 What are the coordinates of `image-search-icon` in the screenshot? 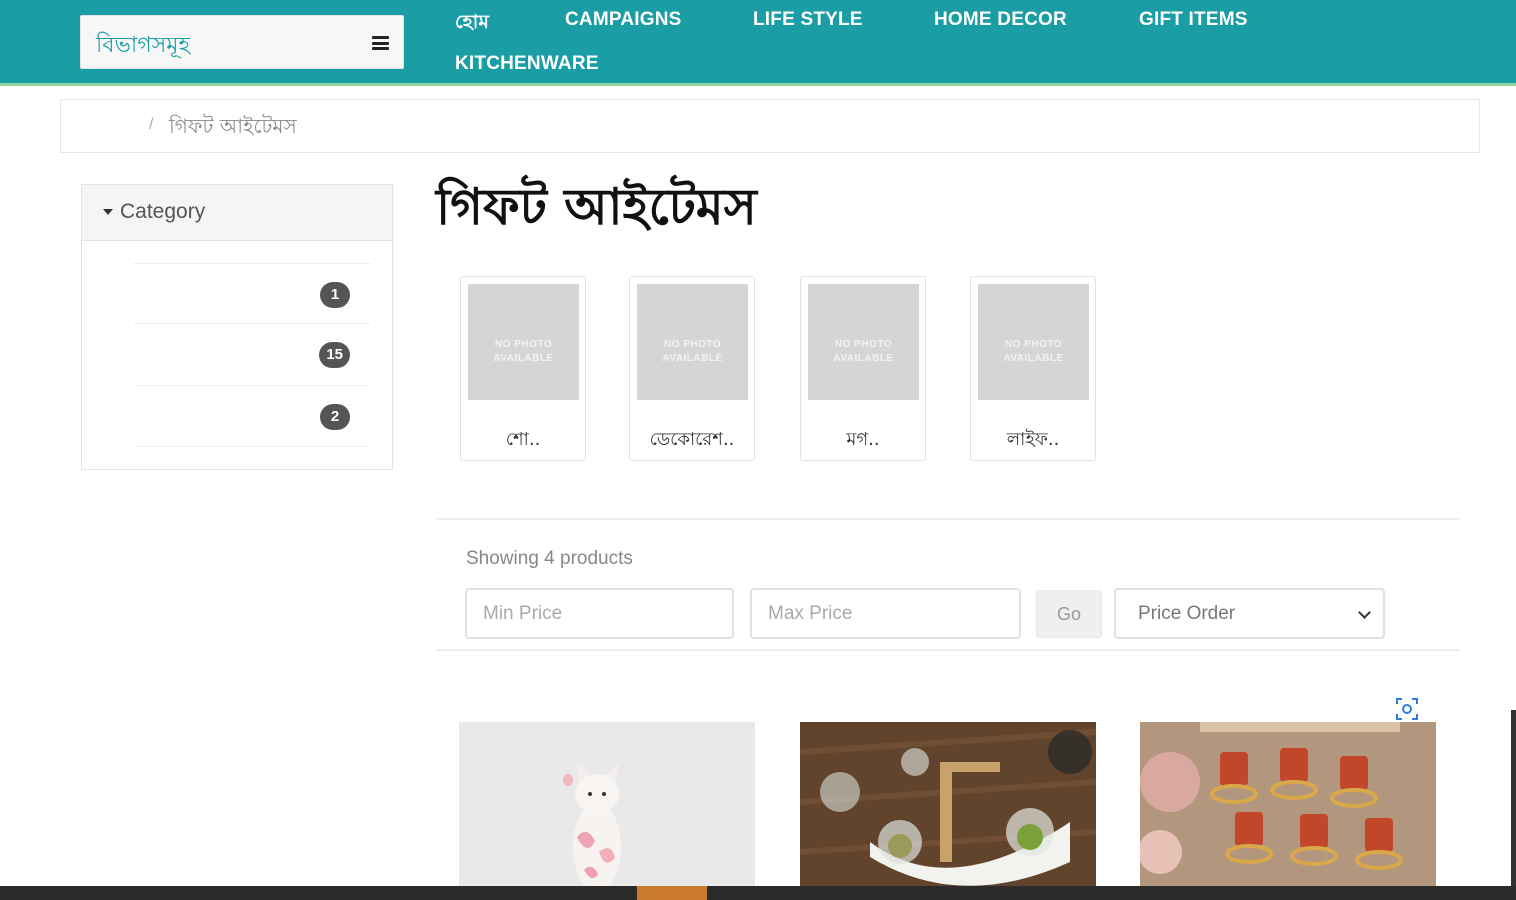 It's located at (1407, 709).